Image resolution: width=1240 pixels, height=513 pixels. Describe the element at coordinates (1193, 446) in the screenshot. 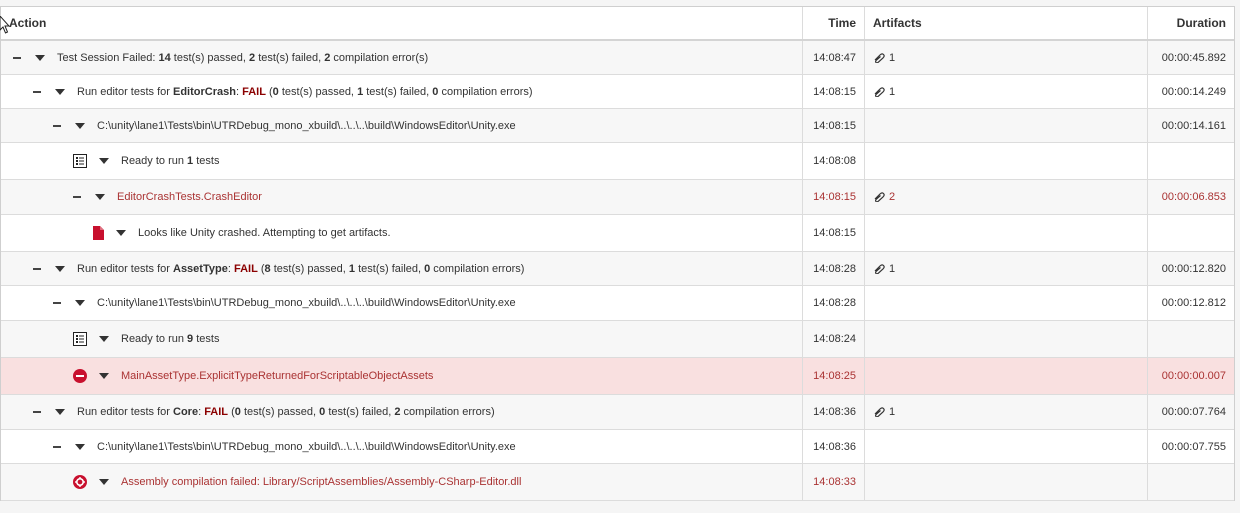

I see `row-duration: 00:00:07.755` at that location.